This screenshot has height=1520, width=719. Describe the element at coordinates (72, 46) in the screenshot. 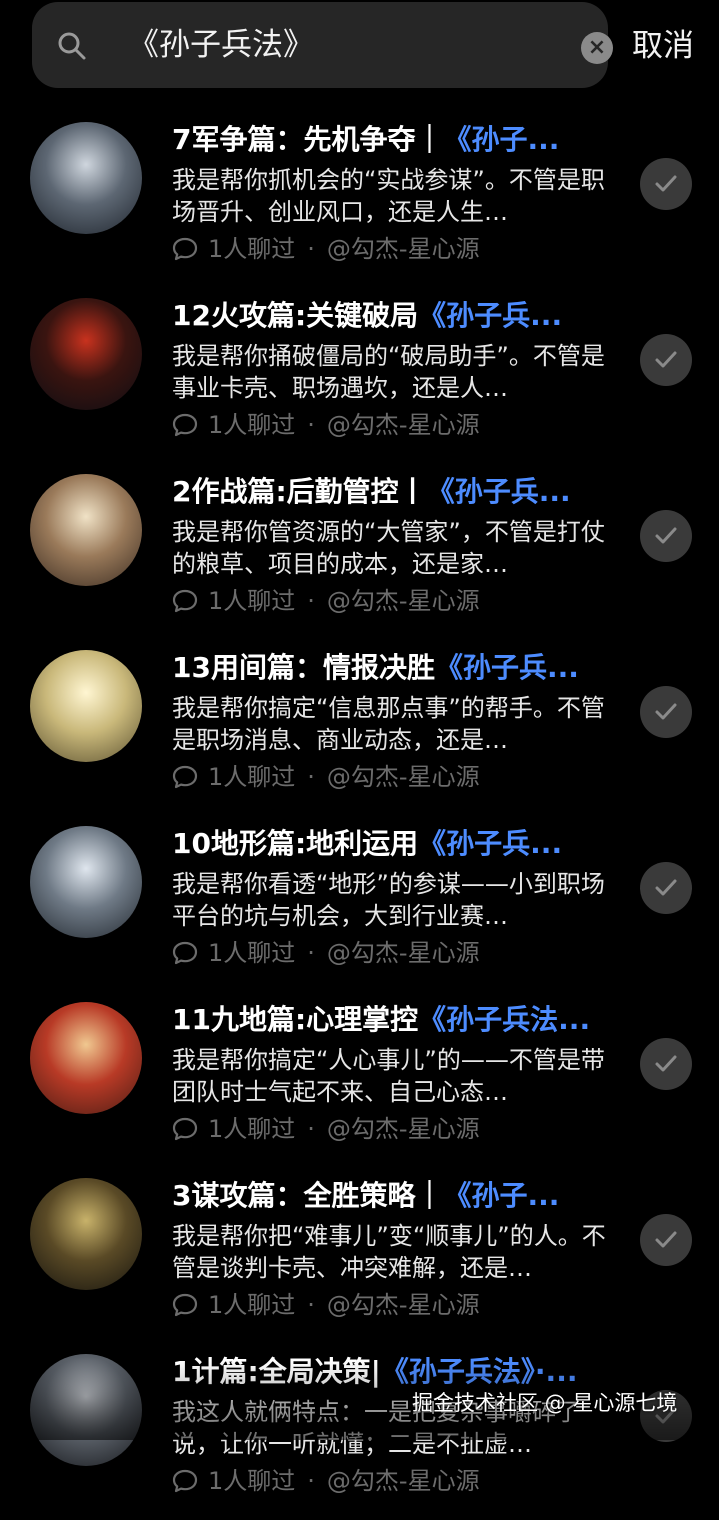

I see `search-icon` at that location.